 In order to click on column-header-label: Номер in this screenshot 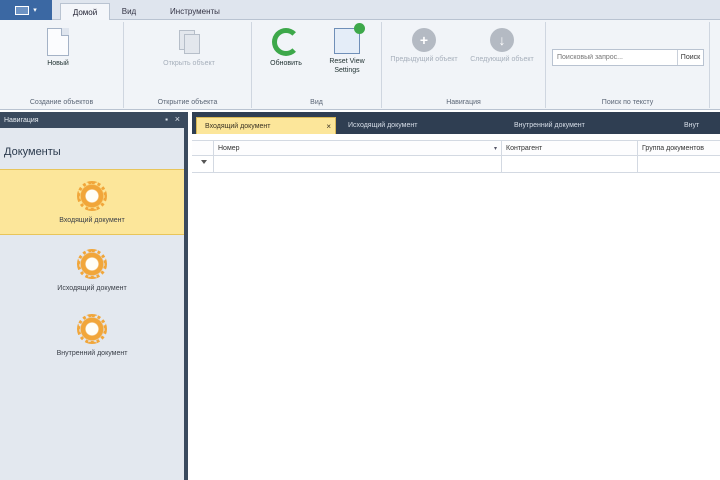, I will do `click(229, 148)`.